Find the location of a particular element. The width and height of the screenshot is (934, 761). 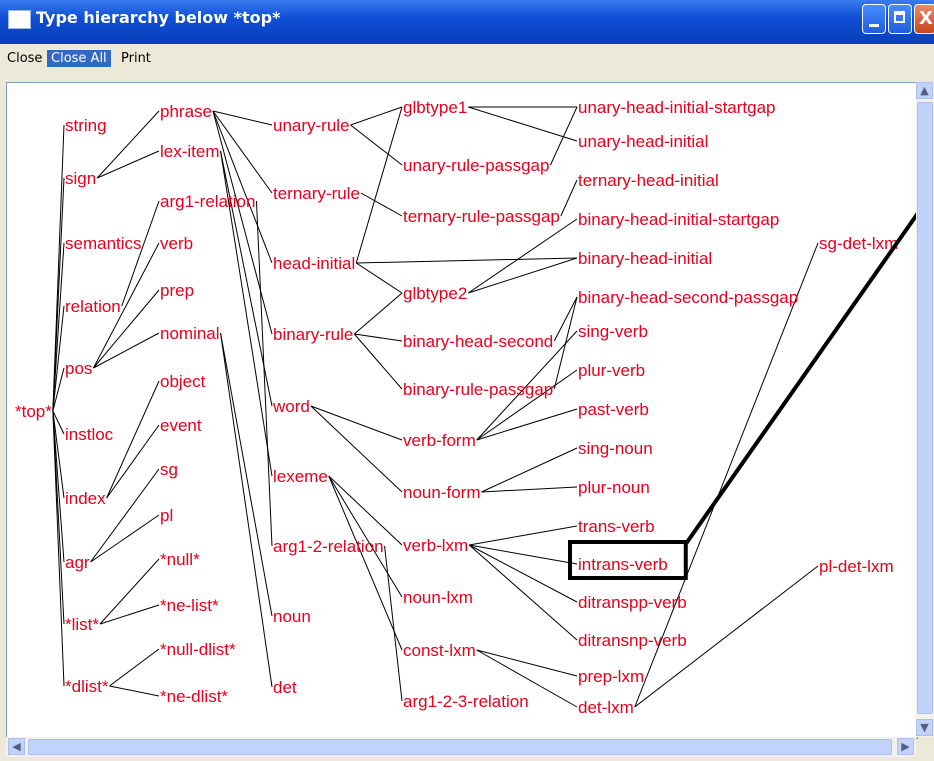

type-node-trans-verb: trans-verb is located at coordinates (616, 526).